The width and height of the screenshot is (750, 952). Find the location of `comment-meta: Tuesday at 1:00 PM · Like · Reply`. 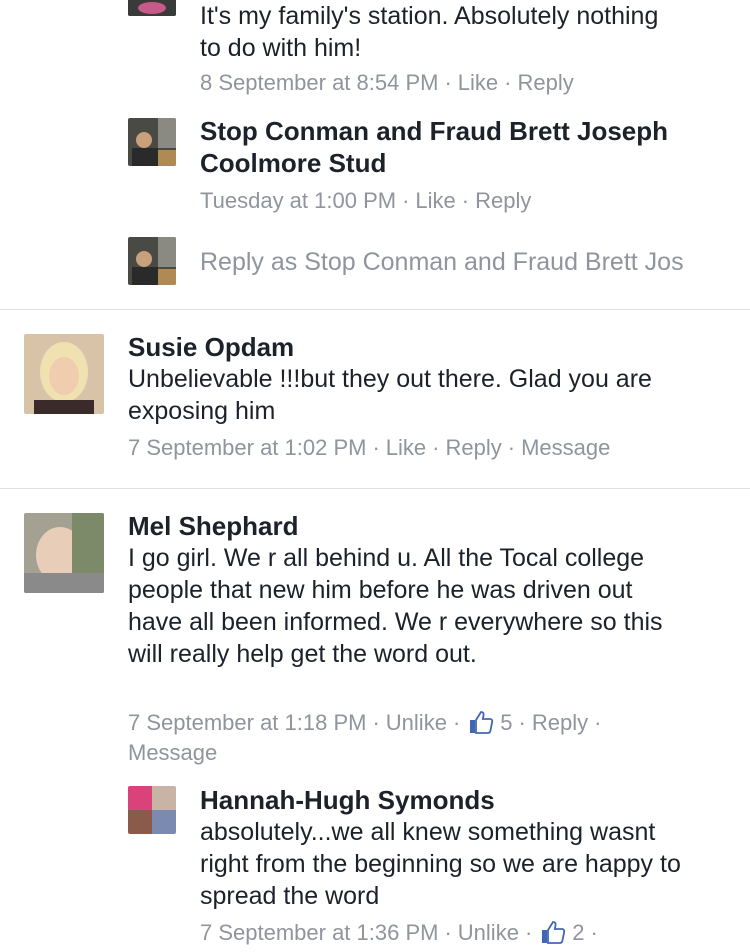

comment-meta: Tuesday at 1:00 PM · Like · Reply is located at coordinates (365, 201).